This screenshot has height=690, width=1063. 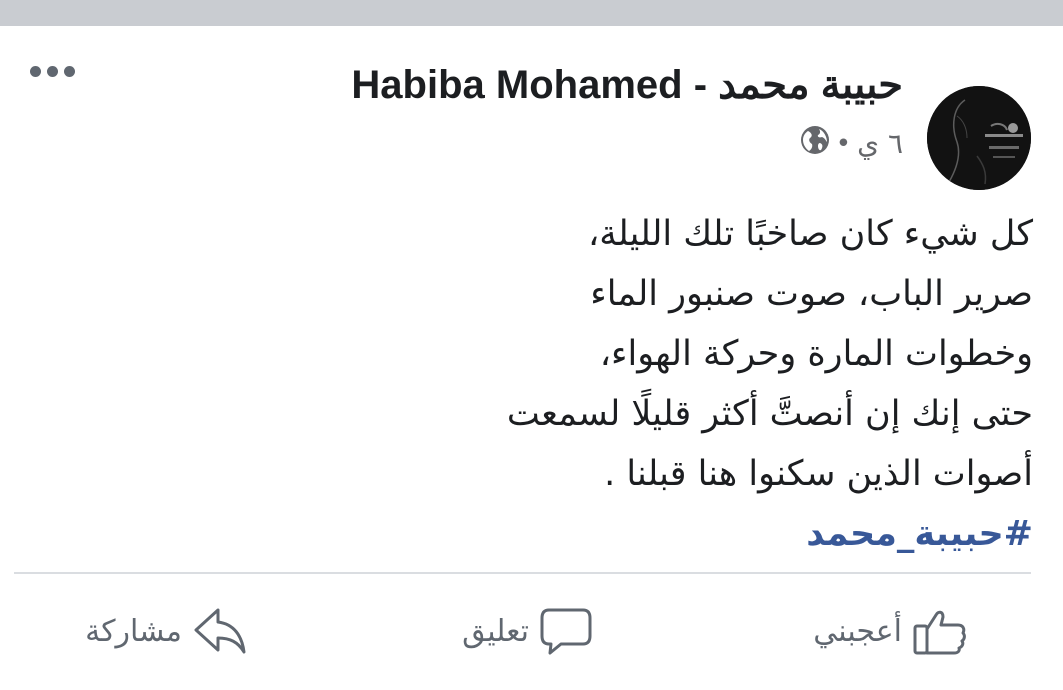 I want to click on like-button: أعجبني, so click(x=890, y=631).